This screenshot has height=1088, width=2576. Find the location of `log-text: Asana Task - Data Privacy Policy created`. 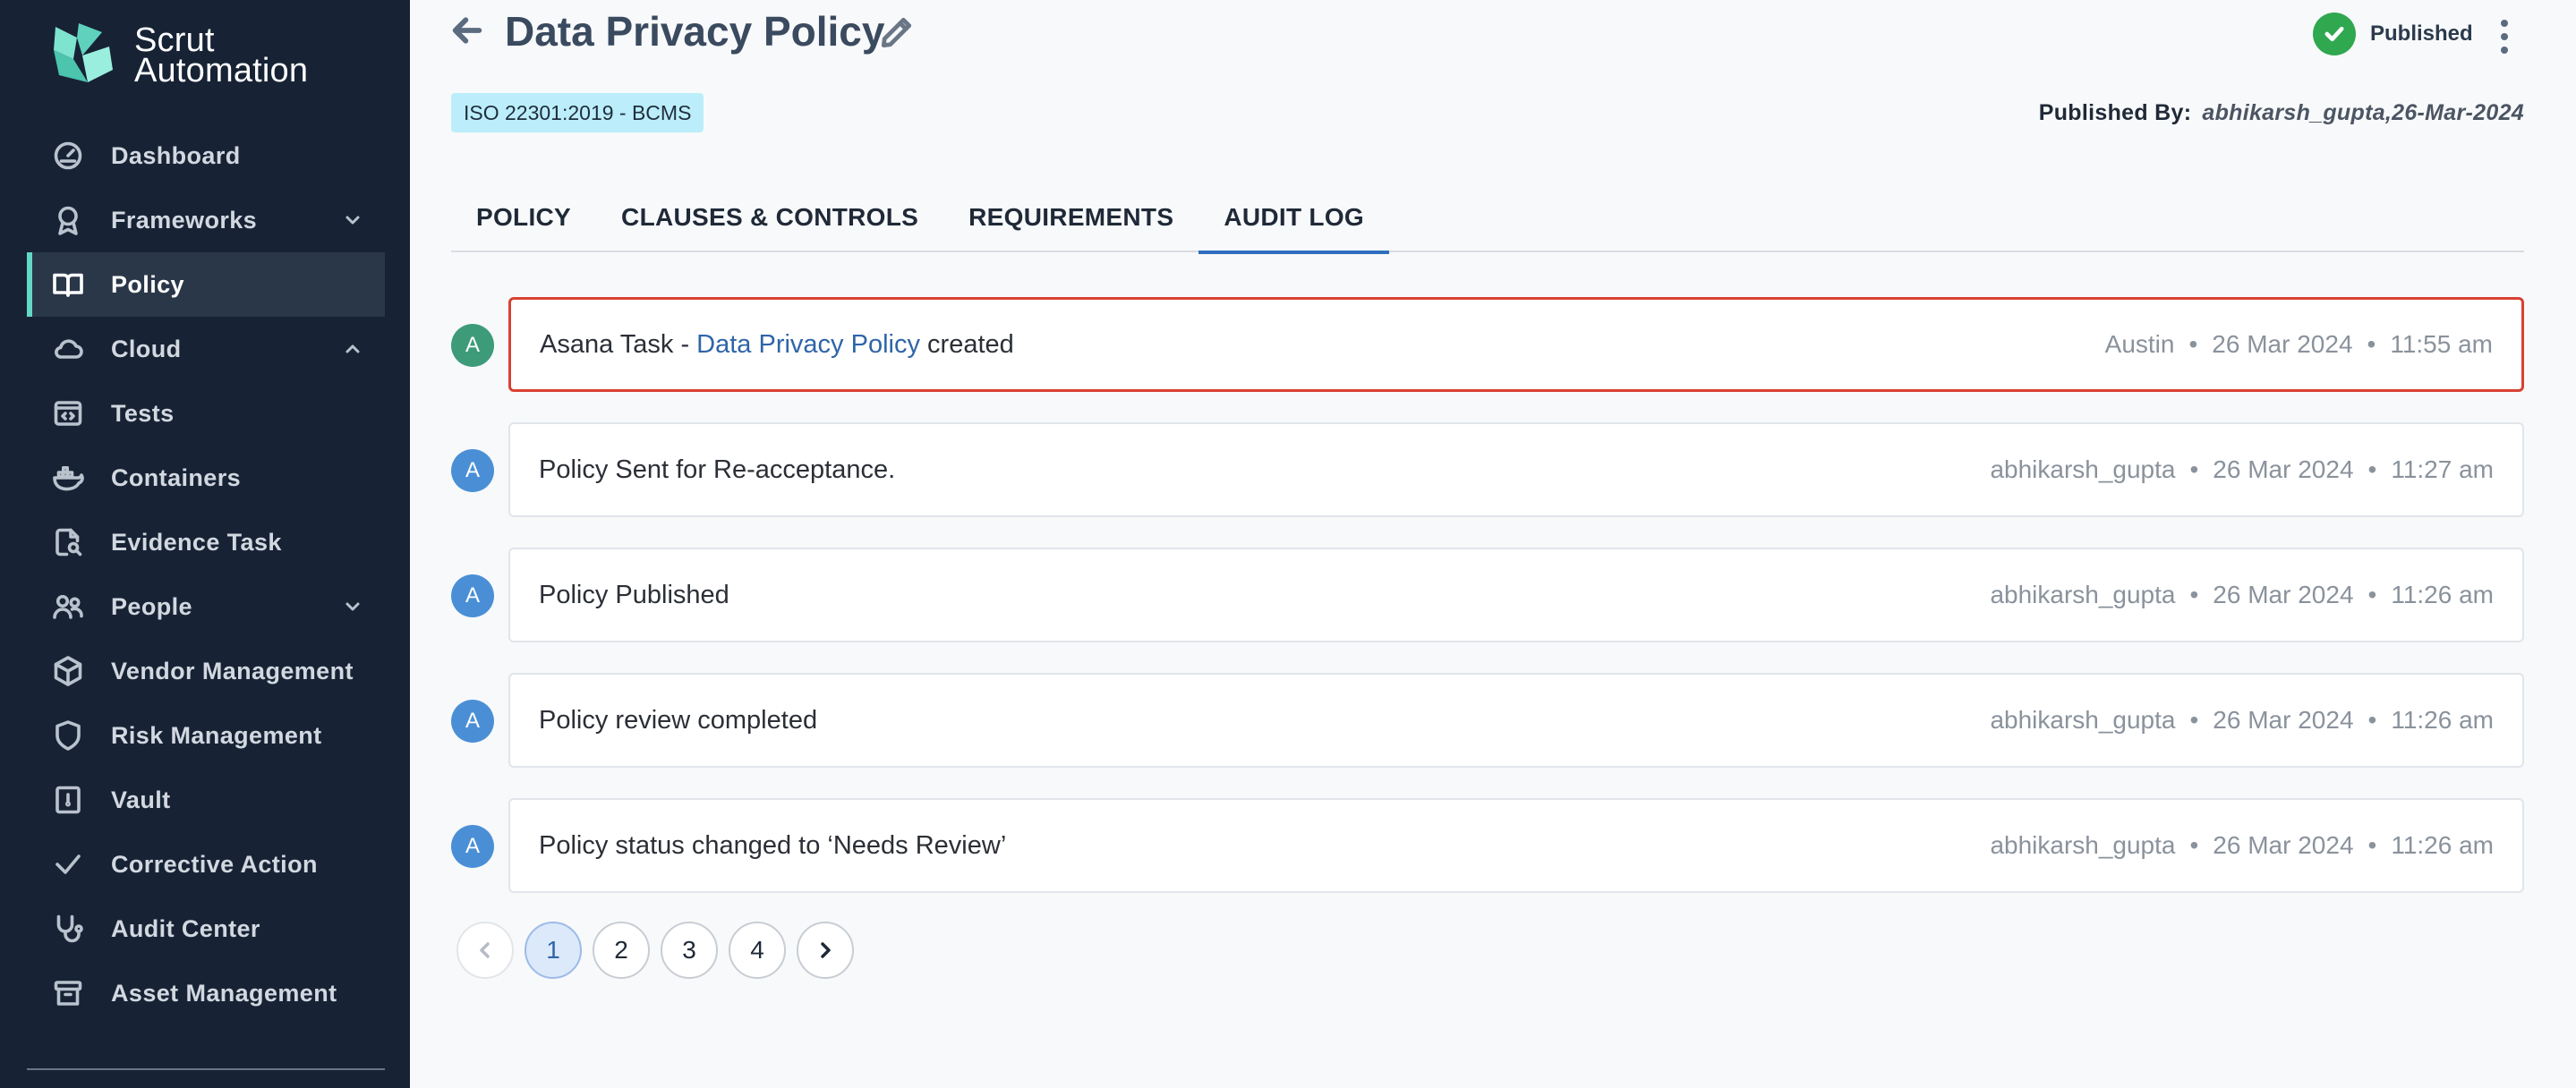

log-text: Asana Task - Data Privacy Policy created is located at coordinates (777, 345).